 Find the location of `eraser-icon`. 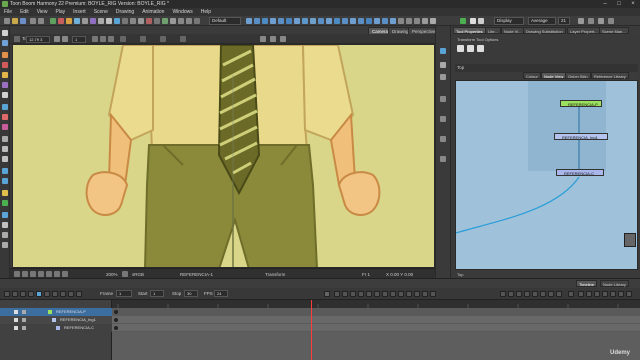

eraser-icon is located at coordinates (5, 75).